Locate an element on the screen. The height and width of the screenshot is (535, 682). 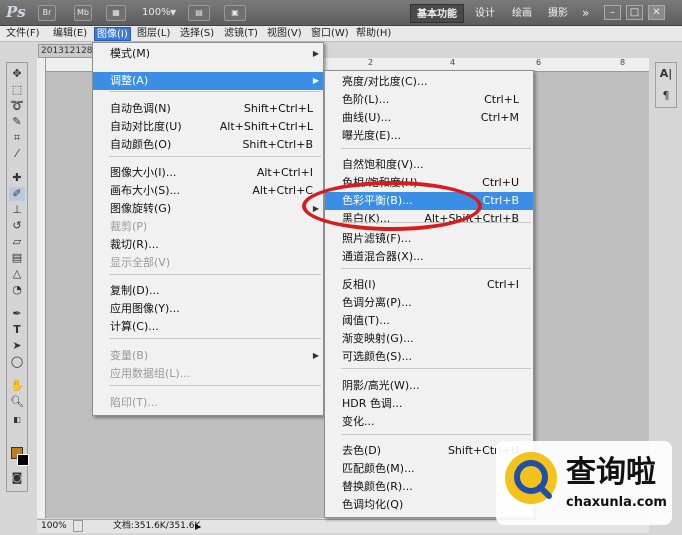
paragraph-panel-icon: ¶ is located at coordinates (666, 96).